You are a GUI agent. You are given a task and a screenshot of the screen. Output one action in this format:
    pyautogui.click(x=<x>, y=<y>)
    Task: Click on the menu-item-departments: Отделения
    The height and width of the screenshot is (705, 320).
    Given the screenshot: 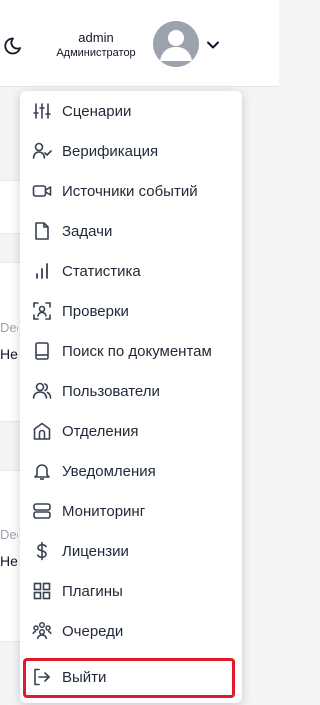 What is the action you would take?
    pyautogui.click(x=131, y=431)
    